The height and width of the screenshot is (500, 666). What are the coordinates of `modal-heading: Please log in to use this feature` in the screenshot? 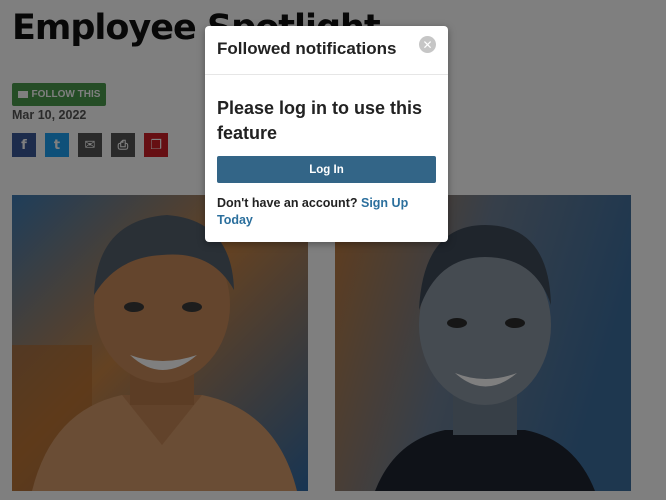 It's located at (320, 120).